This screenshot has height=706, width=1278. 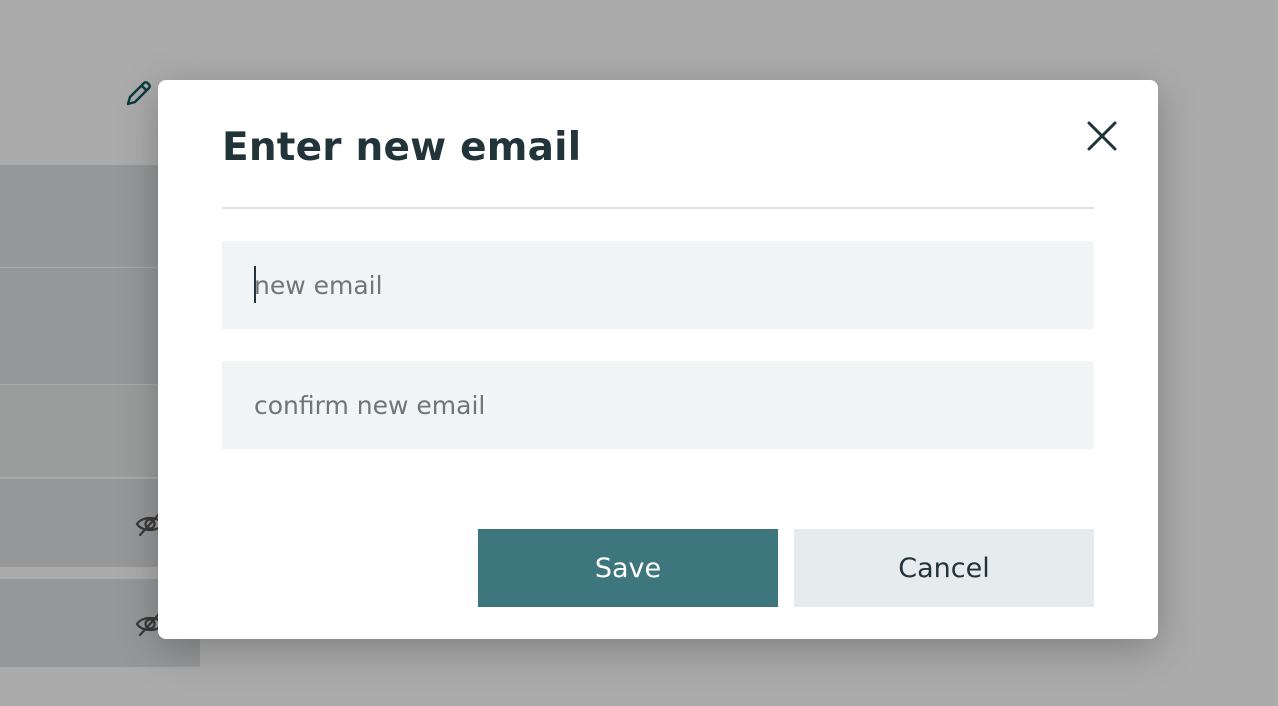 I want to click on close-button, so click(x=1102, y=136).